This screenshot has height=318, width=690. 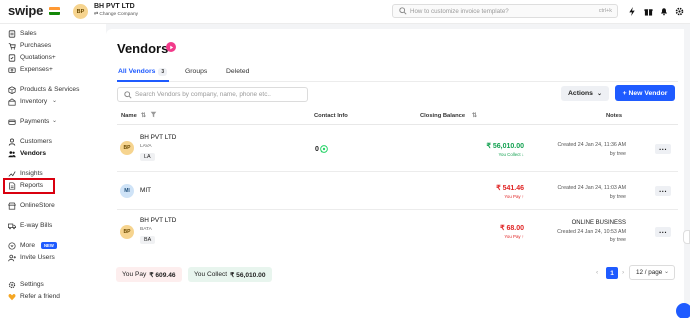 What do you see at coordinates (511, 154) in the screenshot?
I see `balance-direction: You Collect ↓` at bounding box center [511, 154].